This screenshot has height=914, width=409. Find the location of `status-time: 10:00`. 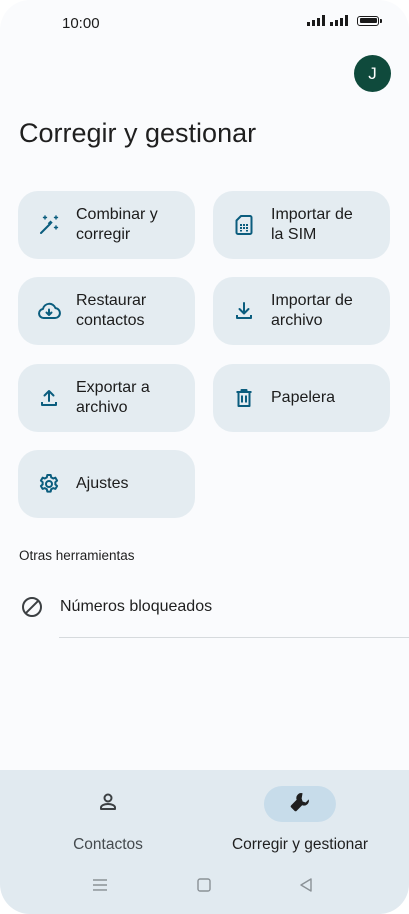

status-time: 10:00 is located at coordinates (81, 23).